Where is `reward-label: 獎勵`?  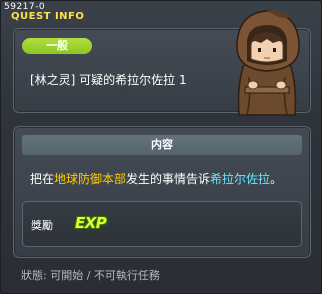 reward-label: 獎勵 is located at coordinates (42, 225).